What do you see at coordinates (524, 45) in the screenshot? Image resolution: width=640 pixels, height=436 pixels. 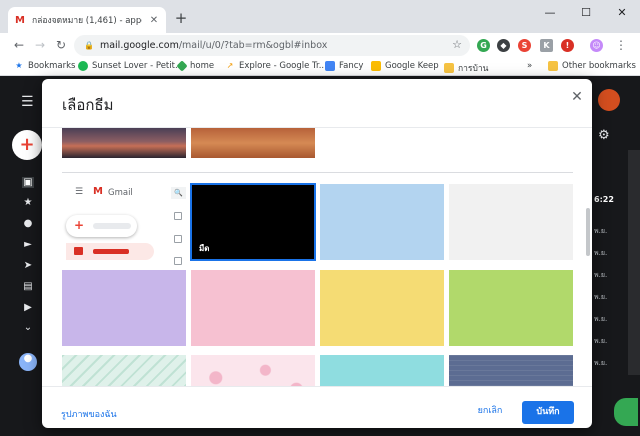 I see `extension-icon: S` at bounding box center [524, 45].